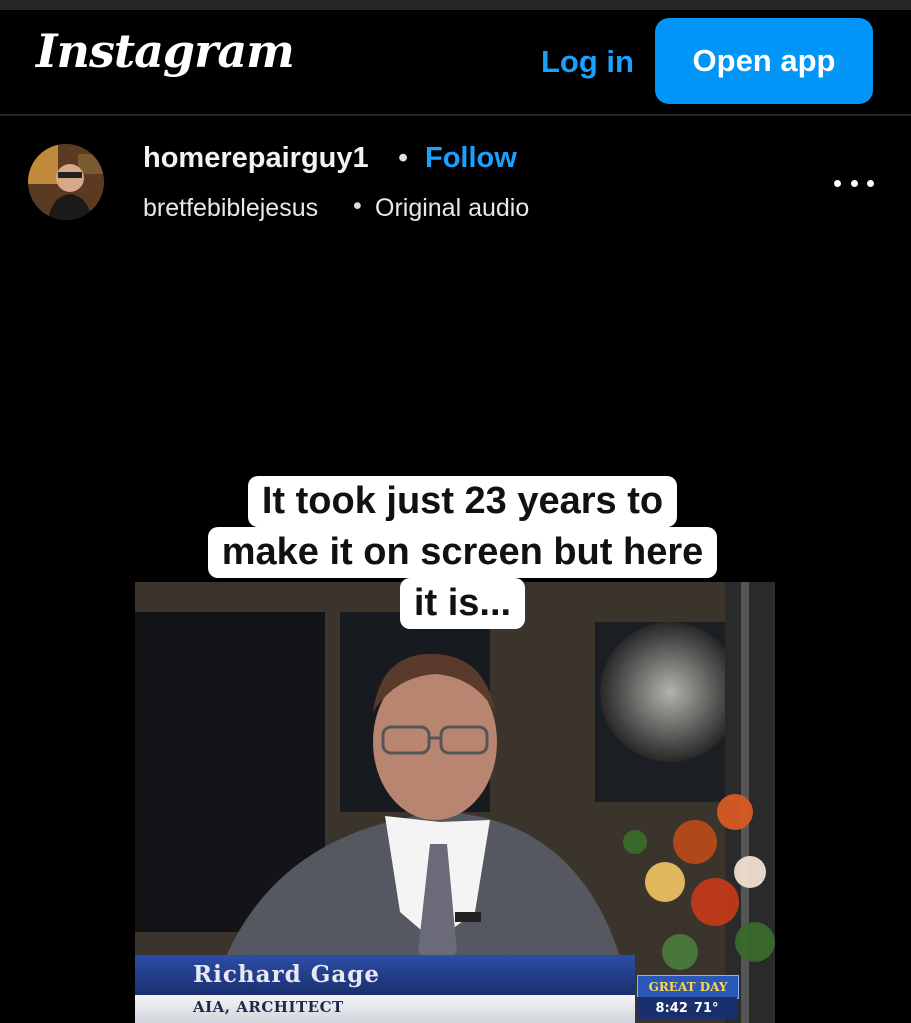 This screenshot has width=911, height=1023. What do you see at coordinates (385, 1009) in the screenshot?
I see `title-bar: AIA, ARCHITECT` at bounding box center [385, 1009].